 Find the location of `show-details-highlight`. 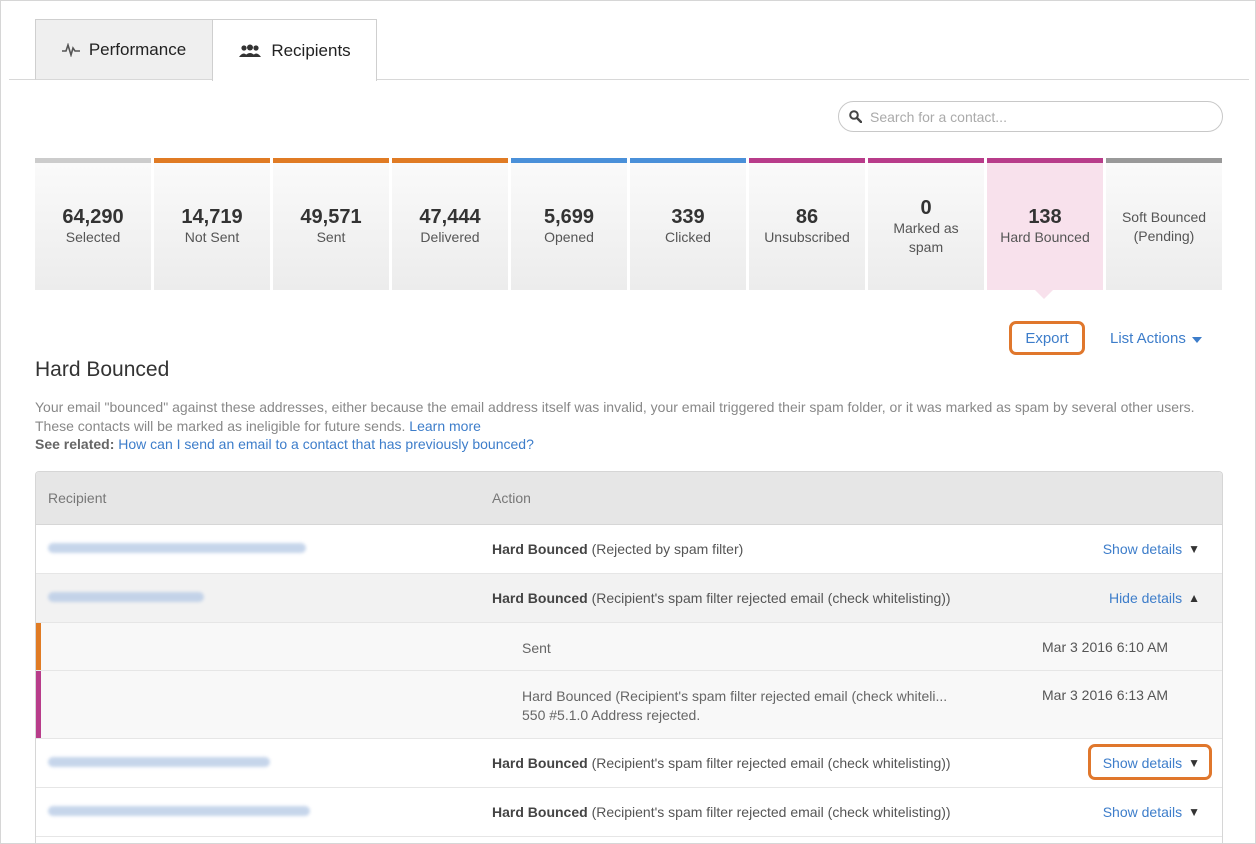

show-details-highlight is located at coordinates (1150, 762).